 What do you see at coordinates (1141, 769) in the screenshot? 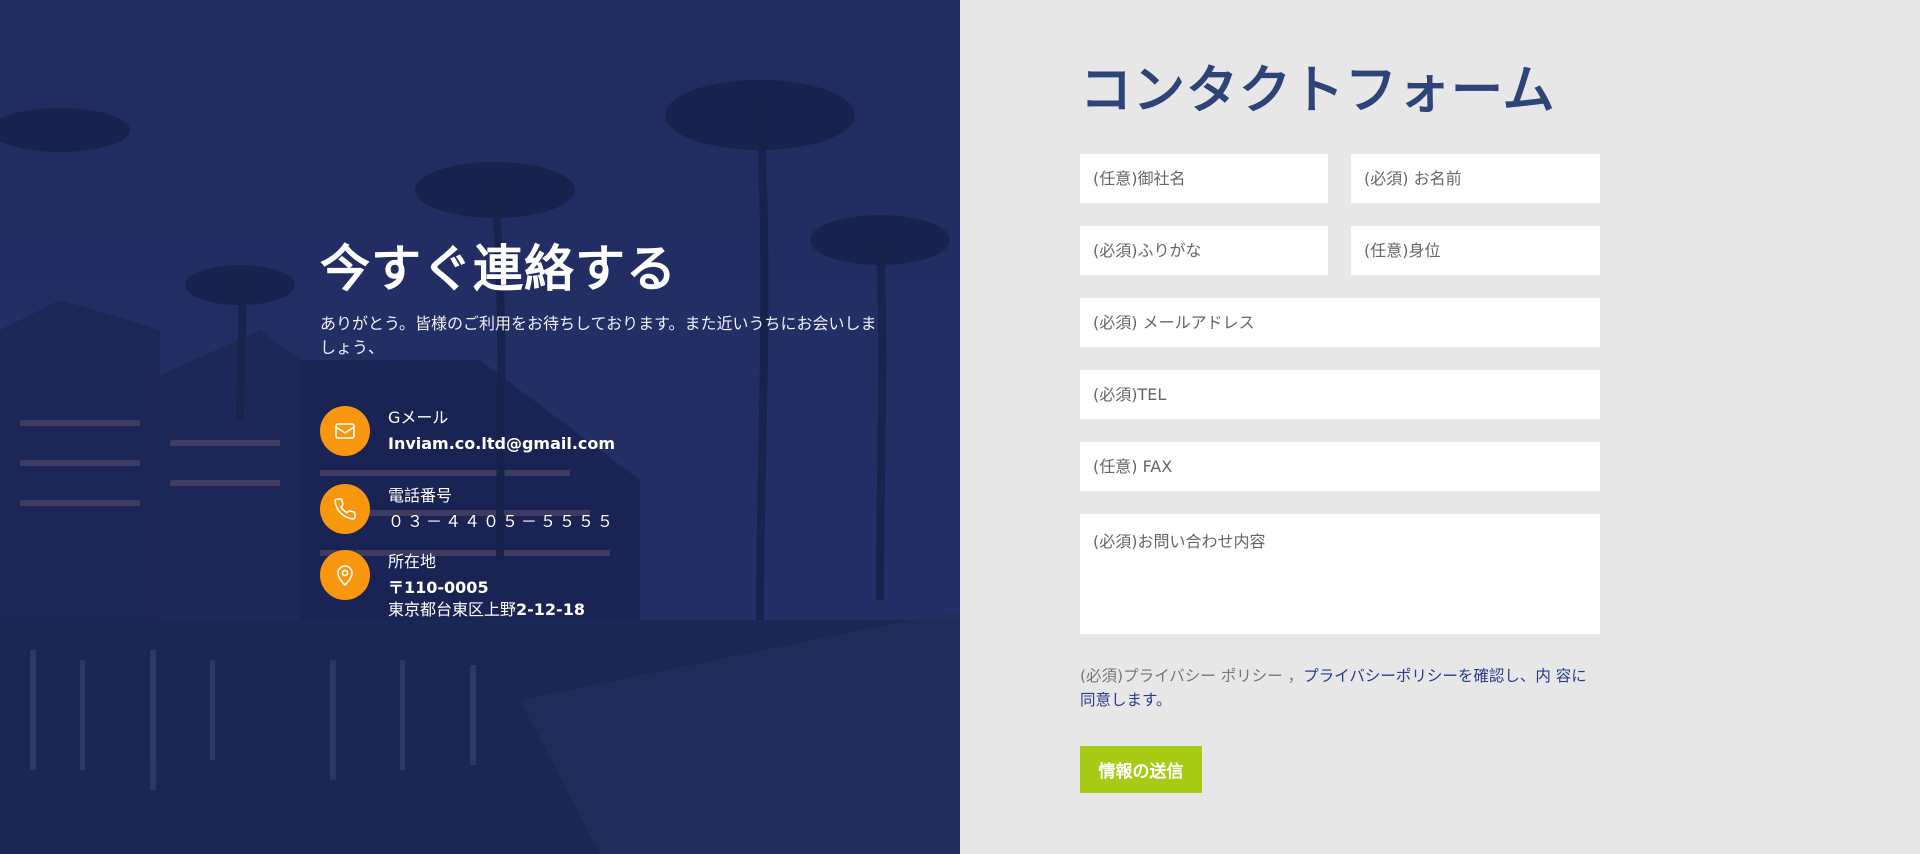
I see `submit-button: 情報の送信` at bounding box center [1141, 769].